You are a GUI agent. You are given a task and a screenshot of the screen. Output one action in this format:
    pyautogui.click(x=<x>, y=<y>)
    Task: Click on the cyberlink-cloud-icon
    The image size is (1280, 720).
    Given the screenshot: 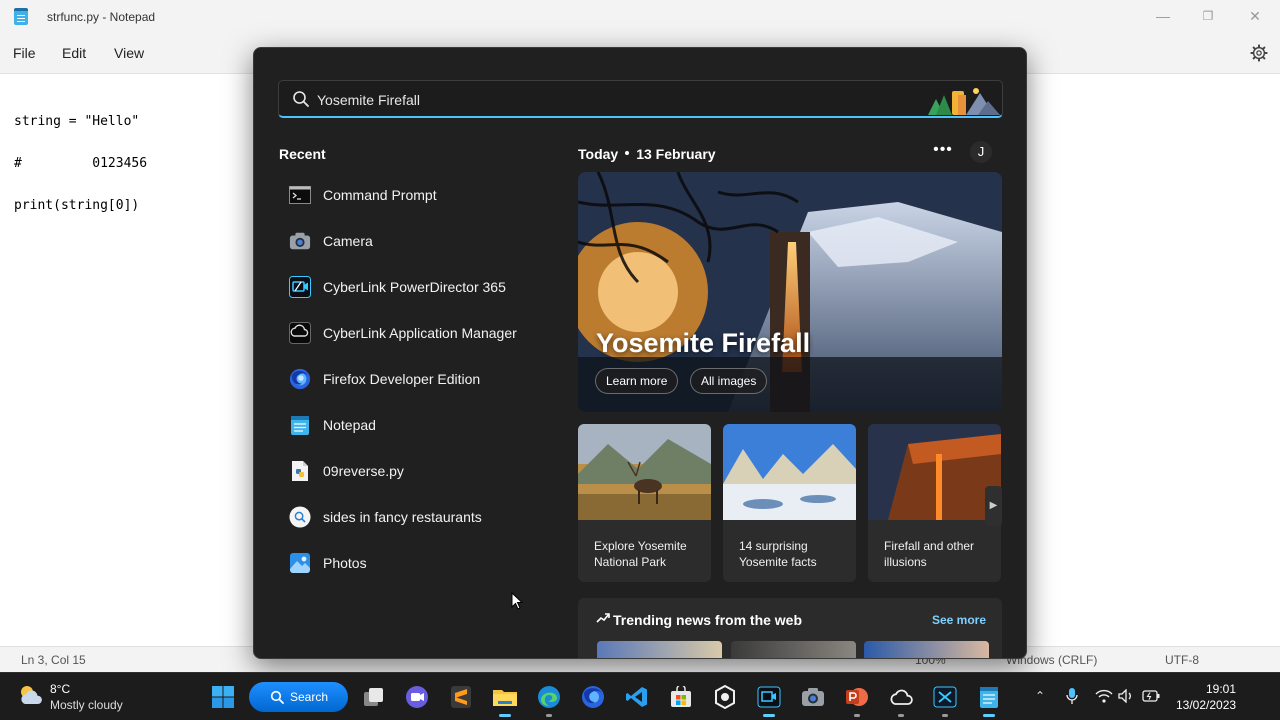 What is the action you would take?
    pyautogui.click(x=901, y=700)
    